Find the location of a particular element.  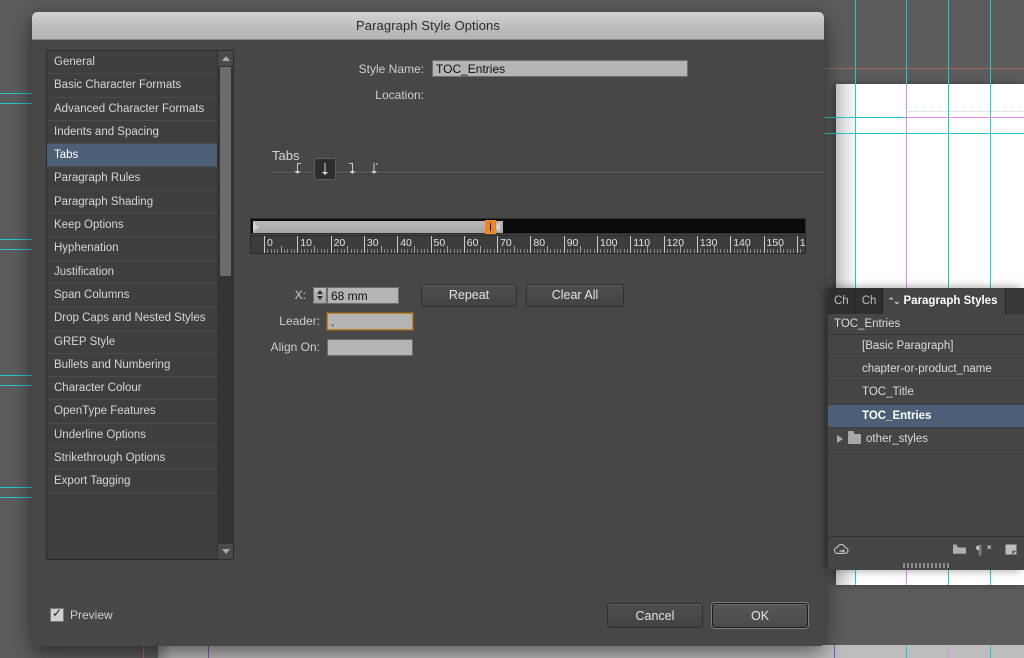

right-justified-tab-icon is located at coordinates (350, 168).